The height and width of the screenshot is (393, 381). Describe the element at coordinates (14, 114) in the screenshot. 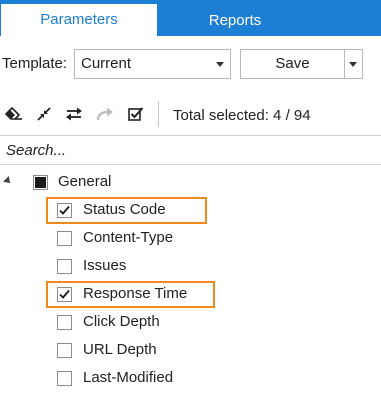

I see `eraser-icon` at that location.